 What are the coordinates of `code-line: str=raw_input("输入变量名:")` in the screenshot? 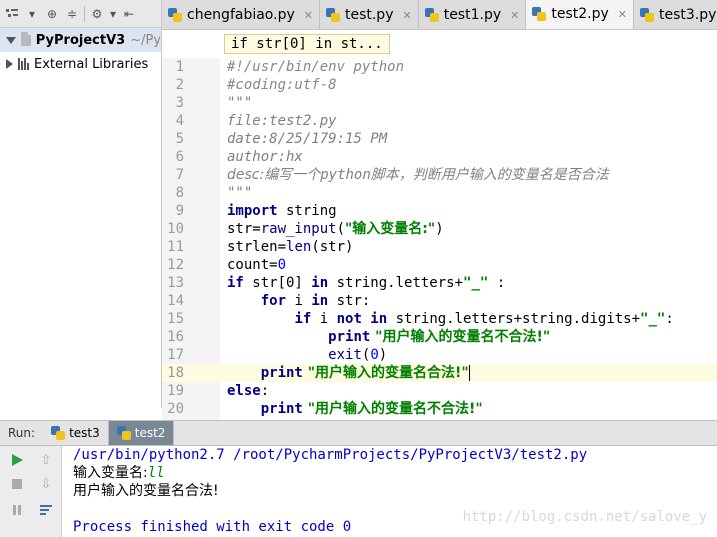 It's located at (468, 229).